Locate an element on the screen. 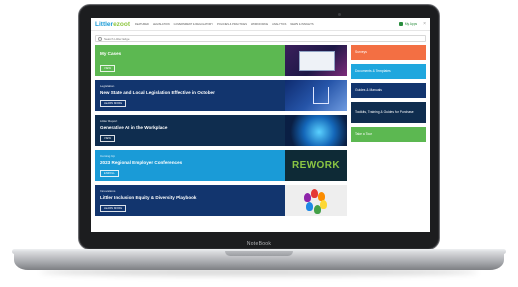  nav-item-legislation: Legislation is located at coordinates (161, 24).